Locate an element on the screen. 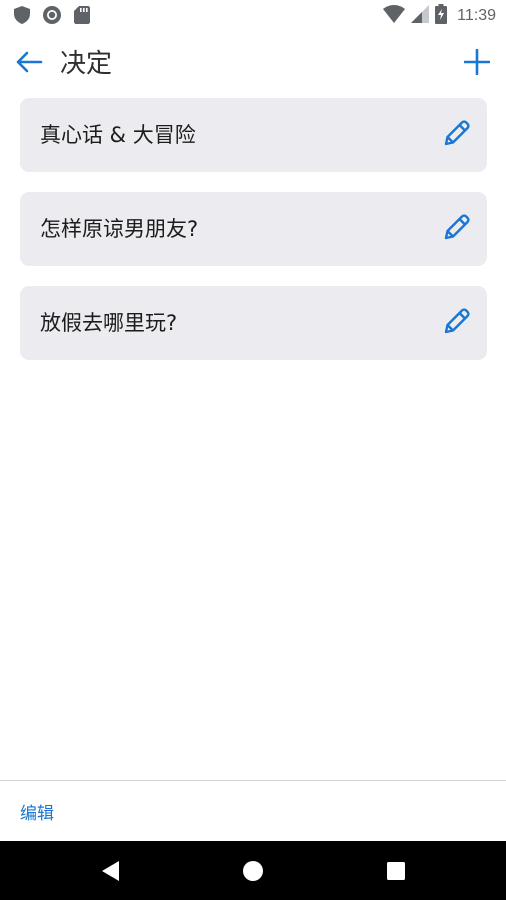 This screenshot has width=506, height=900. battery-charging-icon is located at coordinates (441, 16).